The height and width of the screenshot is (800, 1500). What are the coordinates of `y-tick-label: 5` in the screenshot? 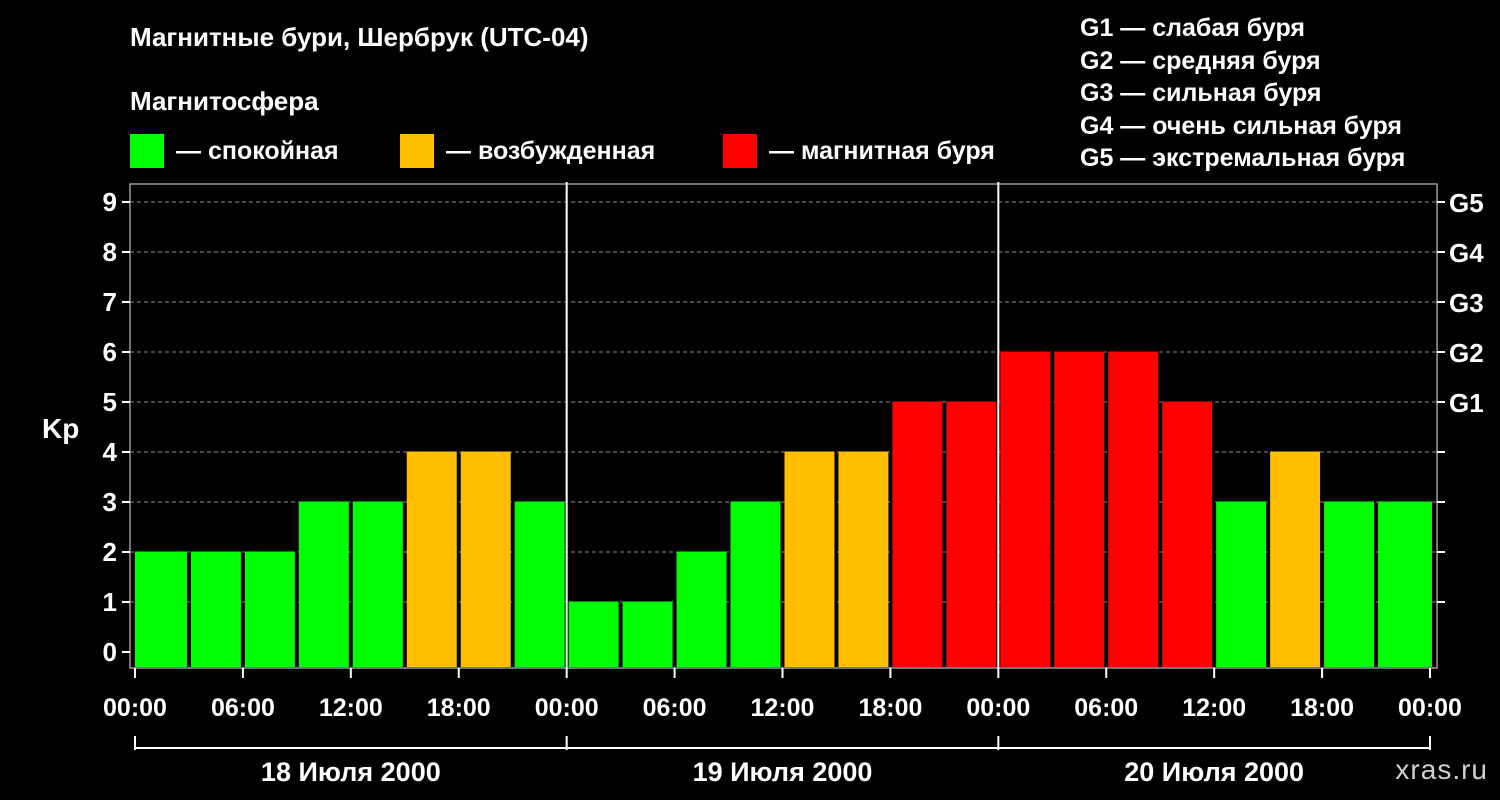 It's located at (110, 402).